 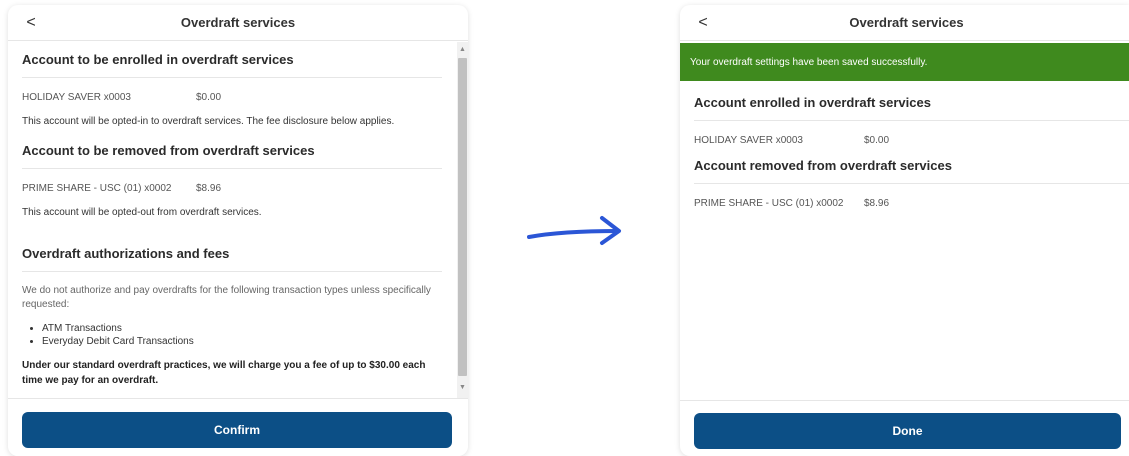 What do you see at coordinates (907, 431) in the screenshot?
I see `done-button: Done` at bounding box center [907, 431].